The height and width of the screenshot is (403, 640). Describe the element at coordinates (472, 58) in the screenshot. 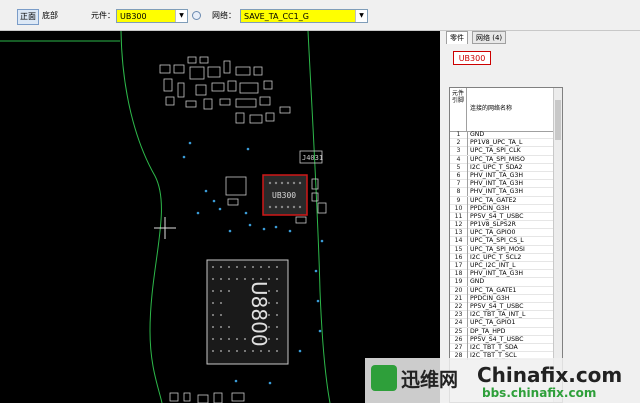

I see `selected-part-badge: UB300` at that location.